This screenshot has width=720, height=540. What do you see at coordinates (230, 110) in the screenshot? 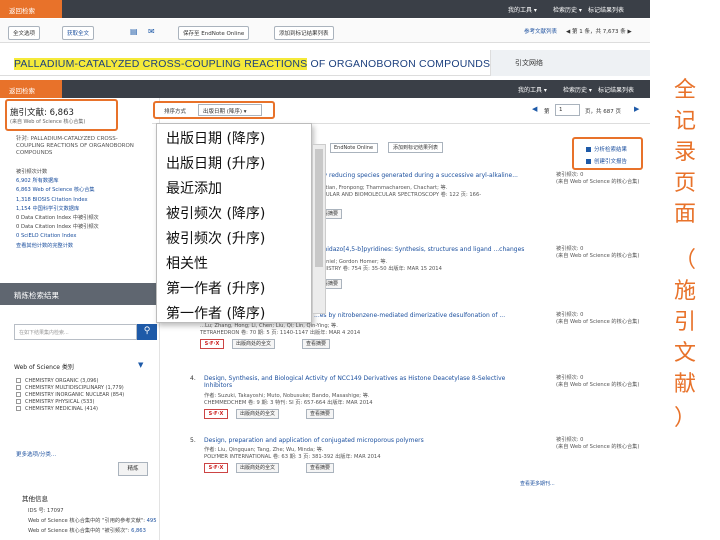
I see `sort-select: 出版日期 (降序) ▾` at bounding box center [230, 110].